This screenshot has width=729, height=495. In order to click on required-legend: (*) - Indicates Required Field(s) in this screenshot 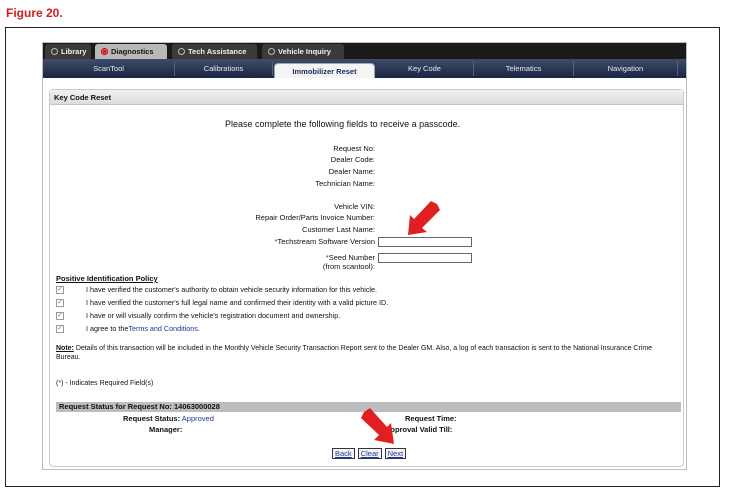, I will do `click(104, 383)`.